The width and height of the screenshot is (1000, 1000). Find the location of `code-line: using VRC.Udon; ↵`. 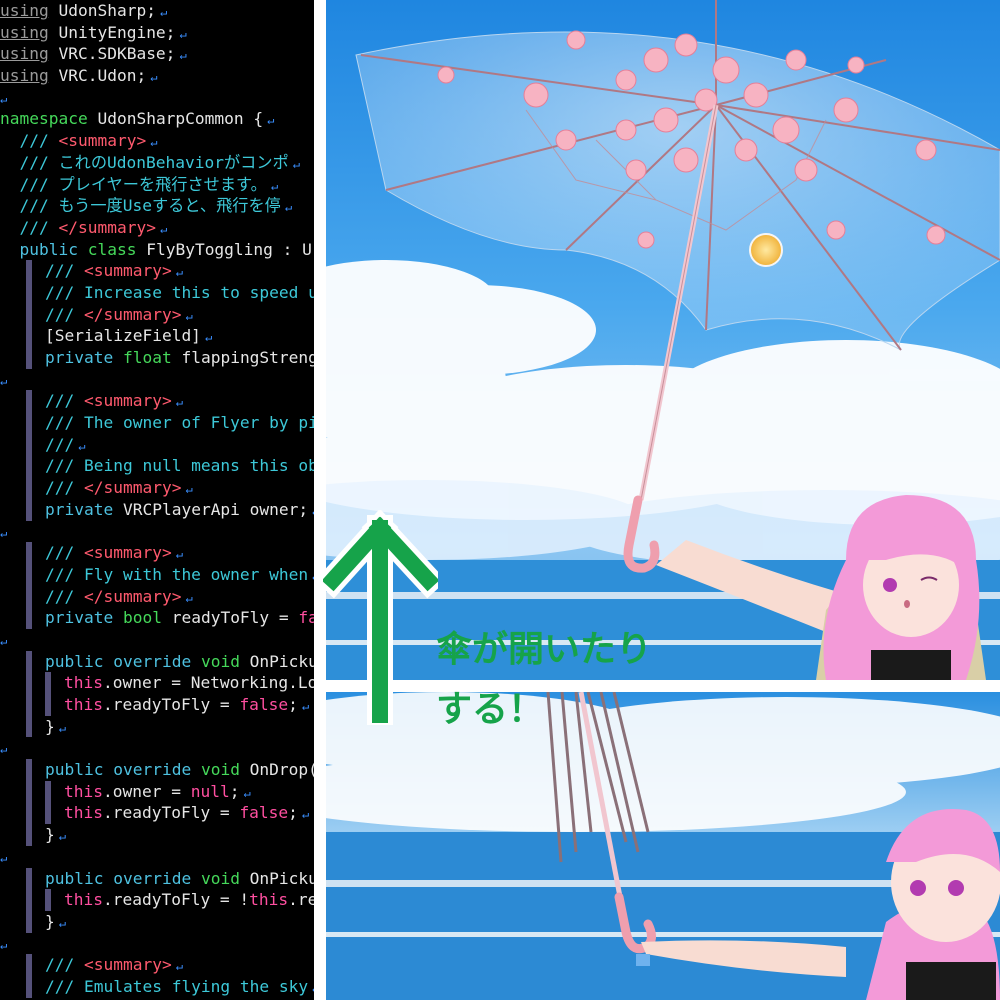

code-line: using VRC.Udon; ↵ is located at coordinates (157, 76).